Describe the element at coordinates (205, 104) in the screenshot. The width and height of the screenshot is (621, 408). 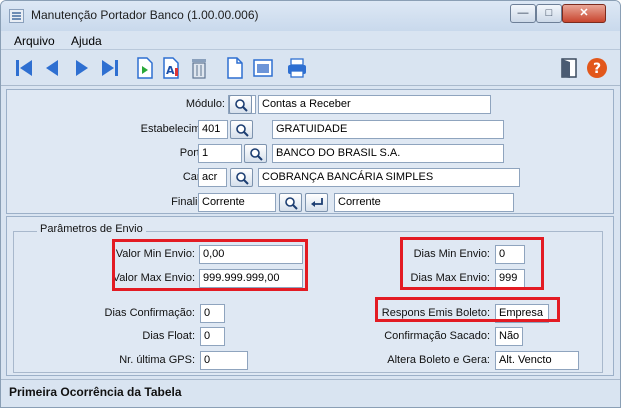
I see `modulo-label: Módulo:` at that location.